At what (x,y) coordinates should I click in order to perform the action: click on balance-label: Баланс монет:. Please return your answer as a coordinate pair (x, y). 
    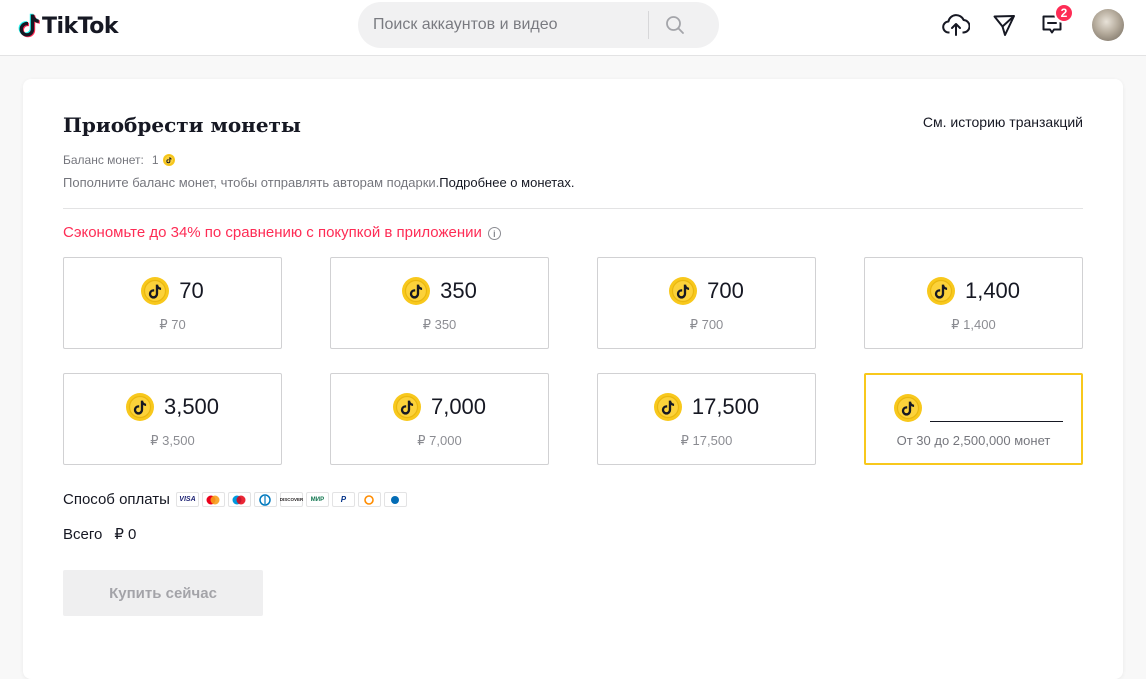
    Looking at the image, I should click on (103, 160).